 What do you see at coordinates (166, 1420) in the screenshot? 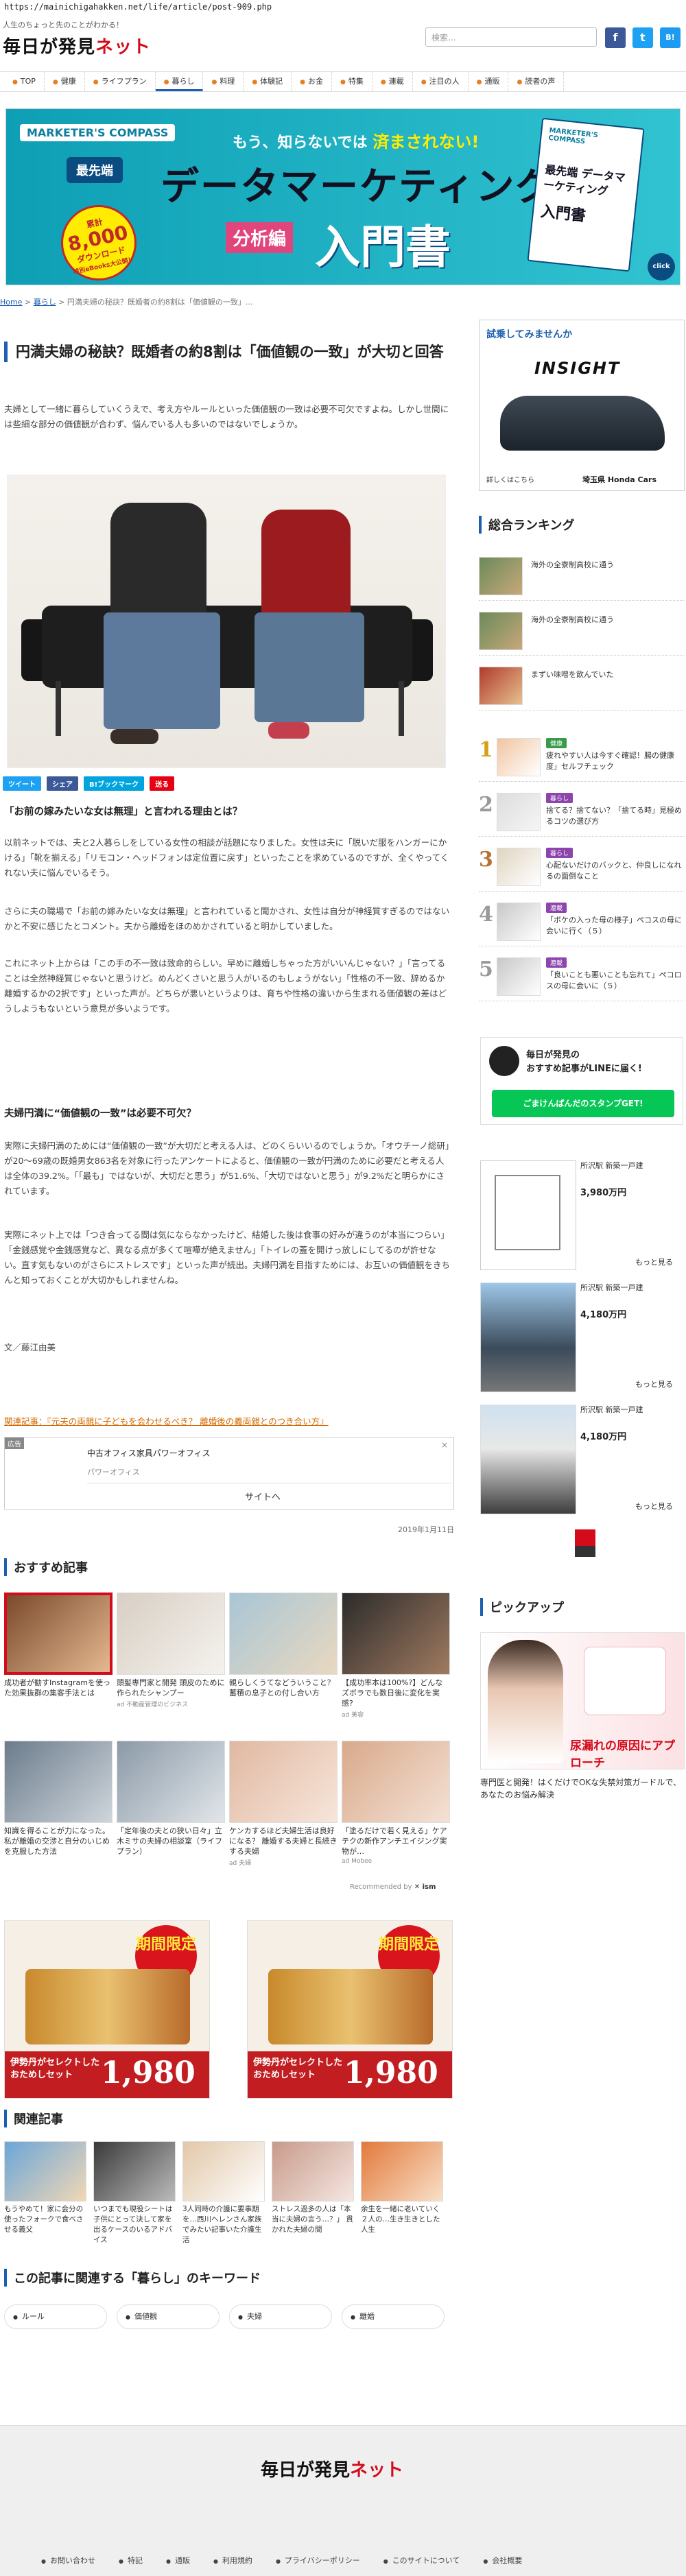
I see `related-article-link: 関連記事：『元夫の両親に子どもを会わせるべき？ 離婚後の義両親とのつき合い方』` at bounding box center [166, 1420].